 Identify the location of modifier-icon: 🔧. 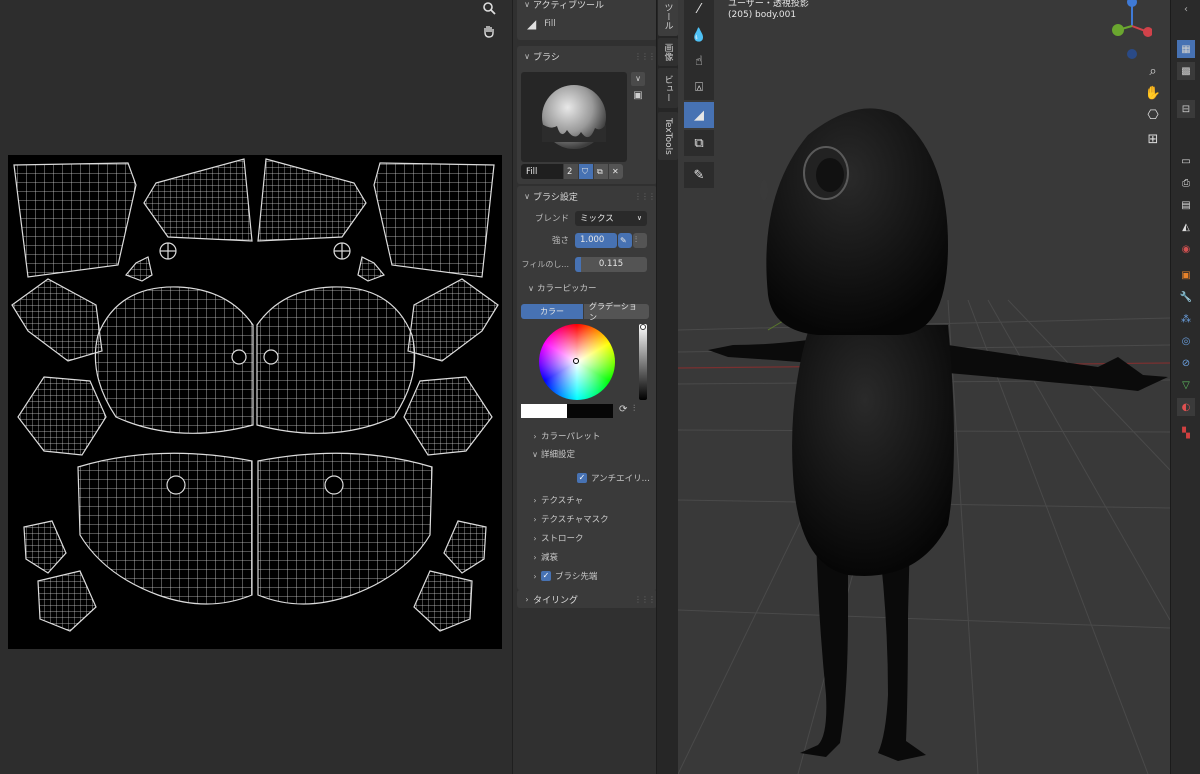
(1186, 297).